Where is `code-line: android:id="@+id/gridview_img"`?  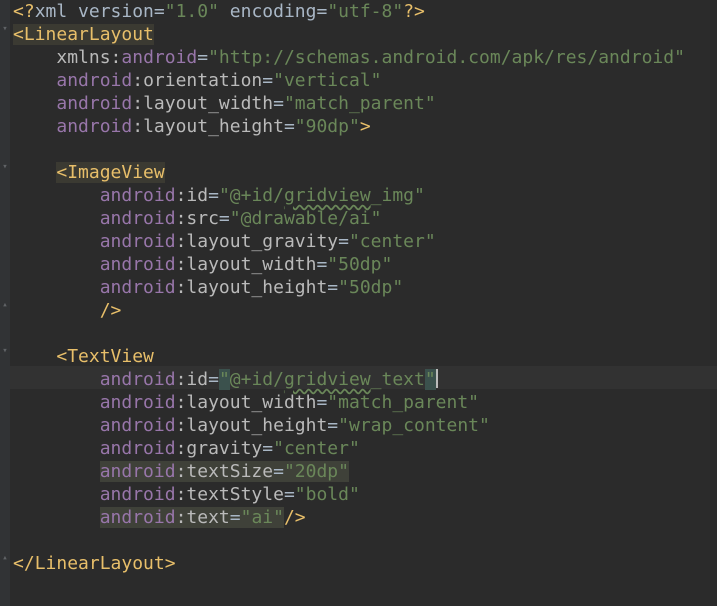
code-line: android:id="@+id/gridview_img" is located at coordinates (219, 195).